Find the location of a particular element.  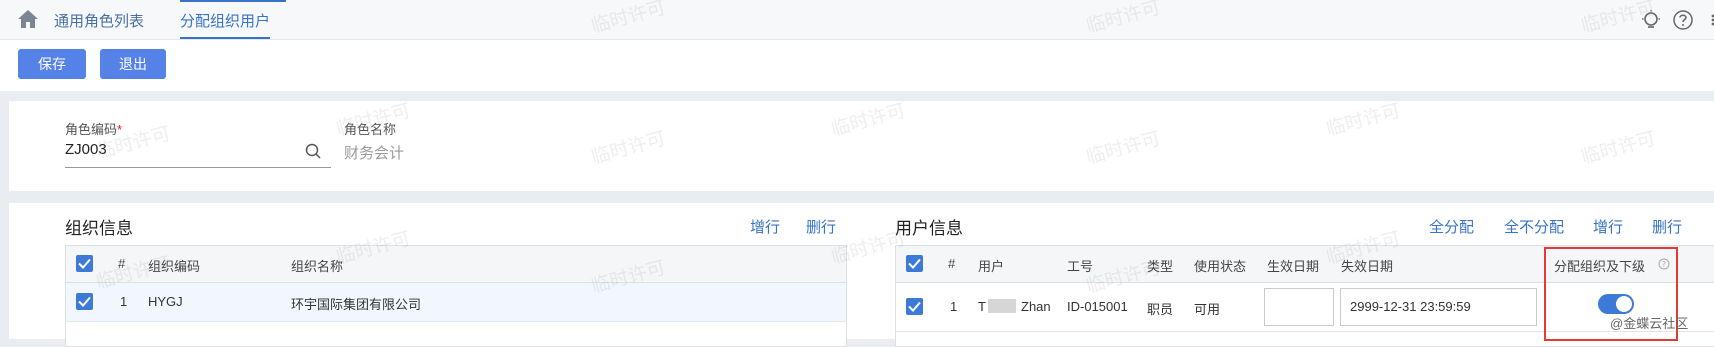

user-row-job-no: ID-015001 is located at coordinates (1097, 306).